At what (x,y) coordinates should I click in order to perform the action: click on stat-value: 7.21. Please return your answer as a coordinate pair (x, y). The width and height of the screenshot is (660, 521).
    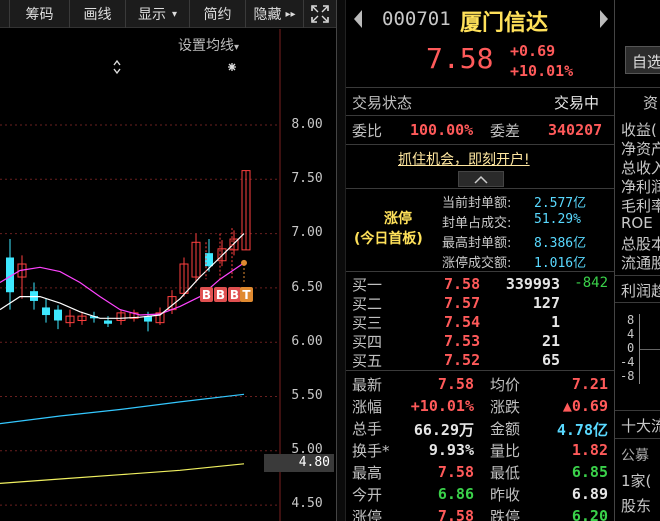
    Looking at the image, I should click on (589, 384).